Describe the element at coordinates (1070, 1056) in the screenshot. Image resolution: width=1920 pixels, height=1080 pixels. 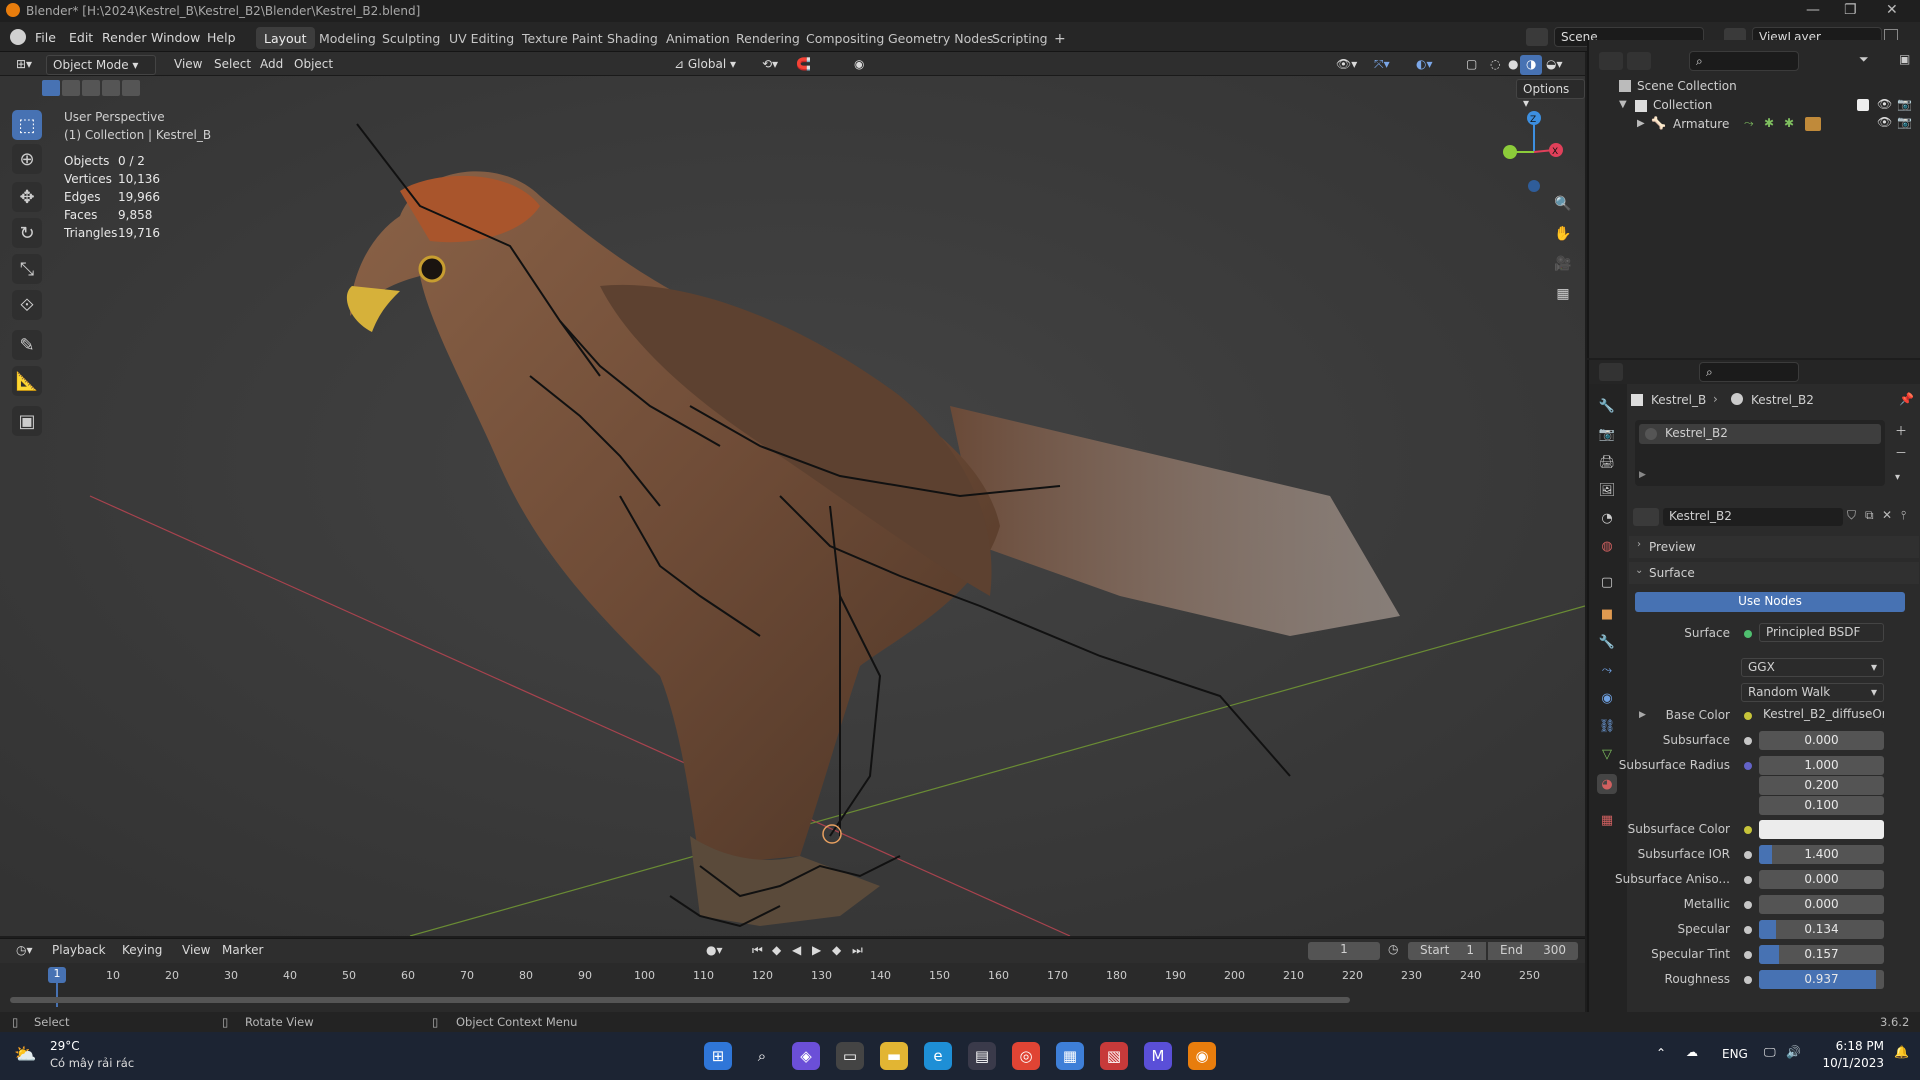
I see `store-icon: ▦` at that location.